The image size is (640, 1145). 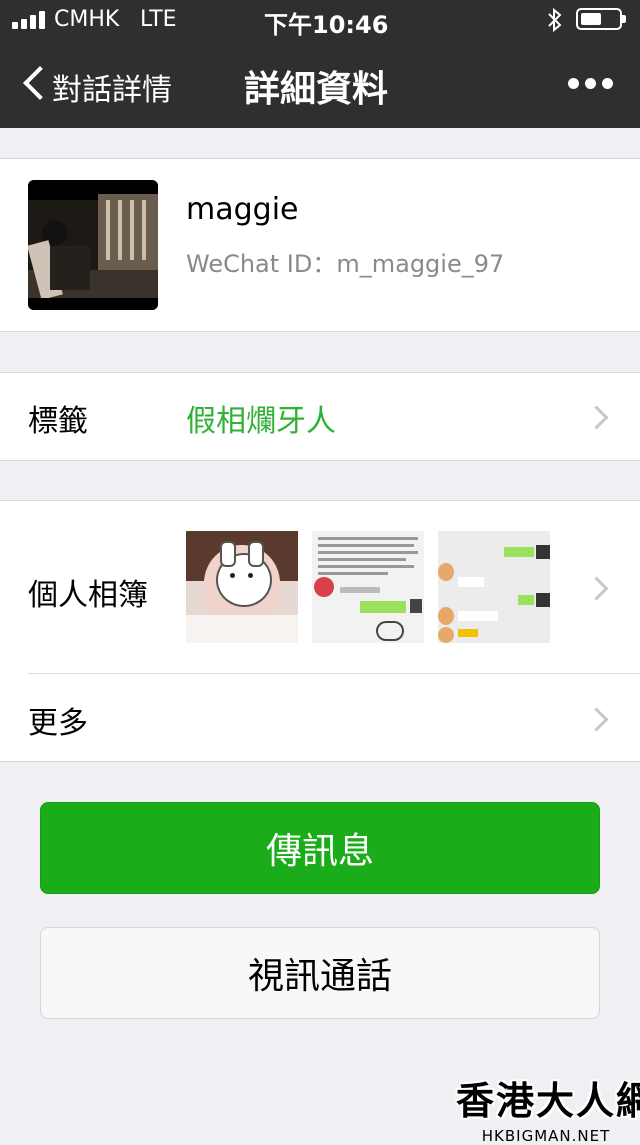 I want to click on back-label: 對話詳情, so click(x=112, y=90).